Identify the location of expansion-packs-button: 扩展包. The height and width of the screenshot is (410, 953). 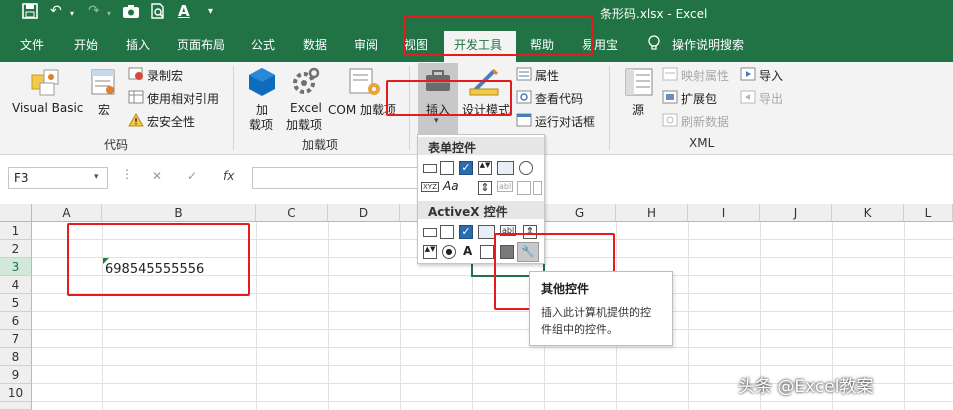
(699, 98).